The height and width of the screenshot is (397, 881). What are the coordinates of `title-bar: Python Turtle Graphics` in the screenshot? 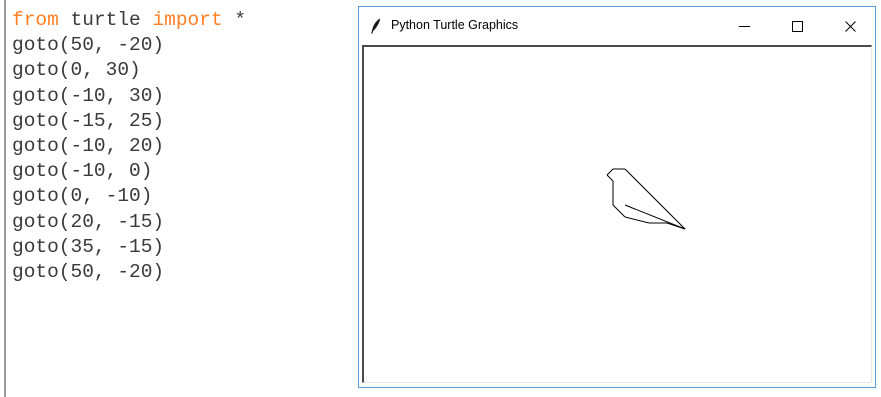 It's located at (617, 26).